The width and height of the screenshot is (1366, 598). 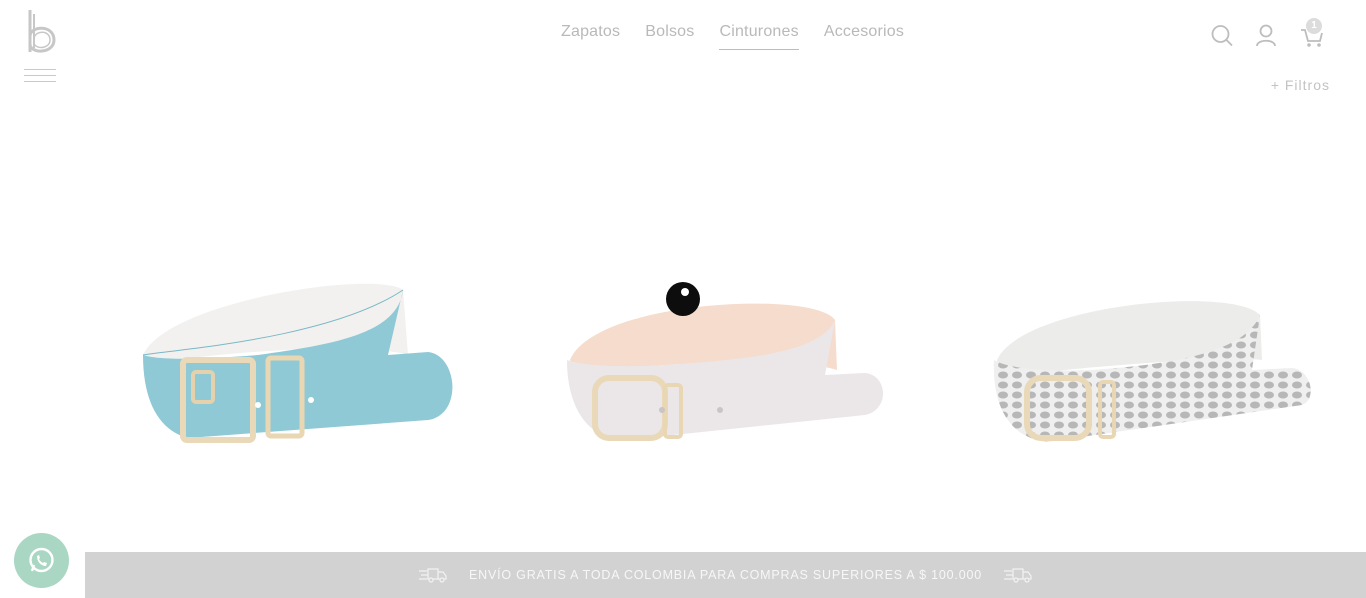 What do you see at coordinates (590, 36) in the screenshot?
I see `nav-item-zapatos: Zapatos` at bounding box center [590, 36].